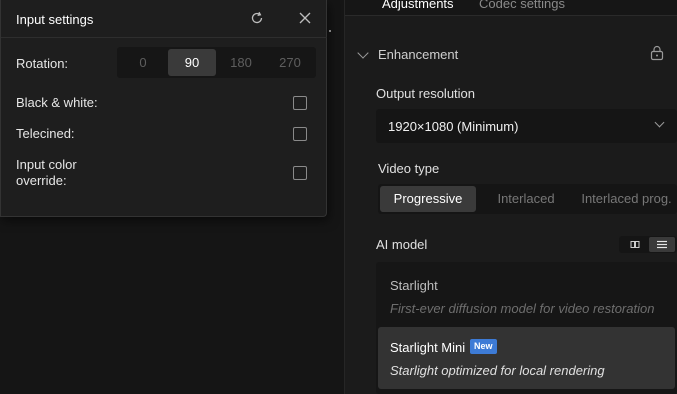  Describe the element at coordinates (414, 285) in the screenshot. I see `model-name: Starlight` at that location.